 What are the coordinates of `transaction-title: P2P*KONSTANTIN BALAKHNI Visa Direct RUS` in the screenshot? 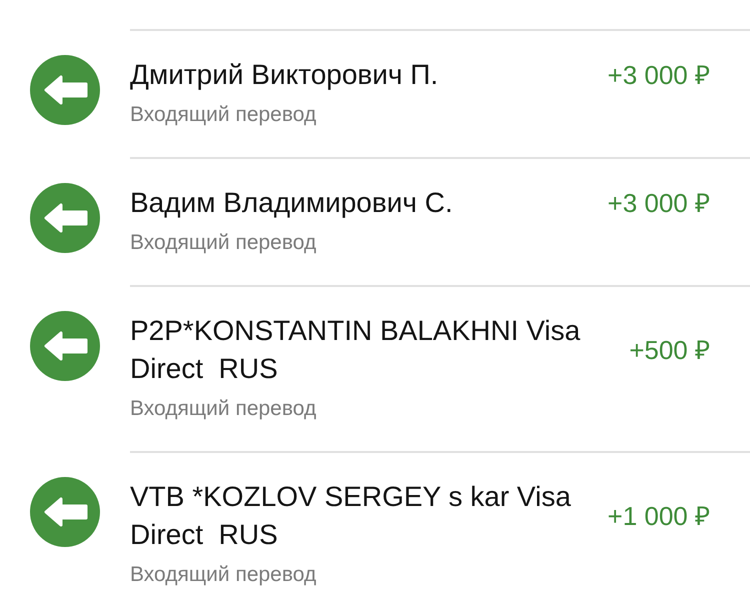 It's located at (356, 350).